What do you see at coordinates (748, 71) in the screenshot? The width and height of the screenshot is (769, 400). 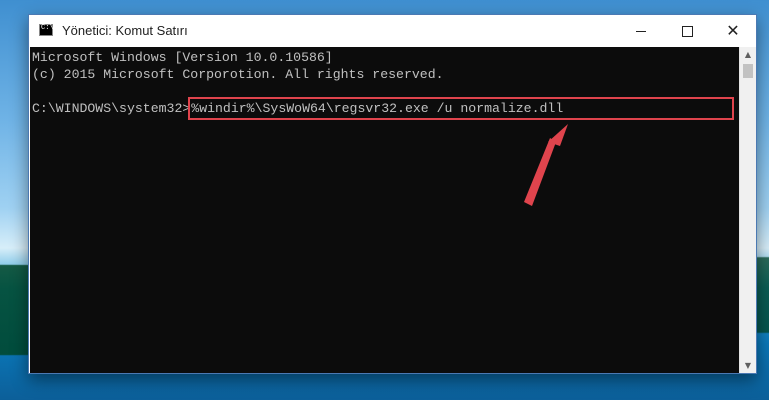 I see `scroll-thumb` at bounding box center [748, 71].